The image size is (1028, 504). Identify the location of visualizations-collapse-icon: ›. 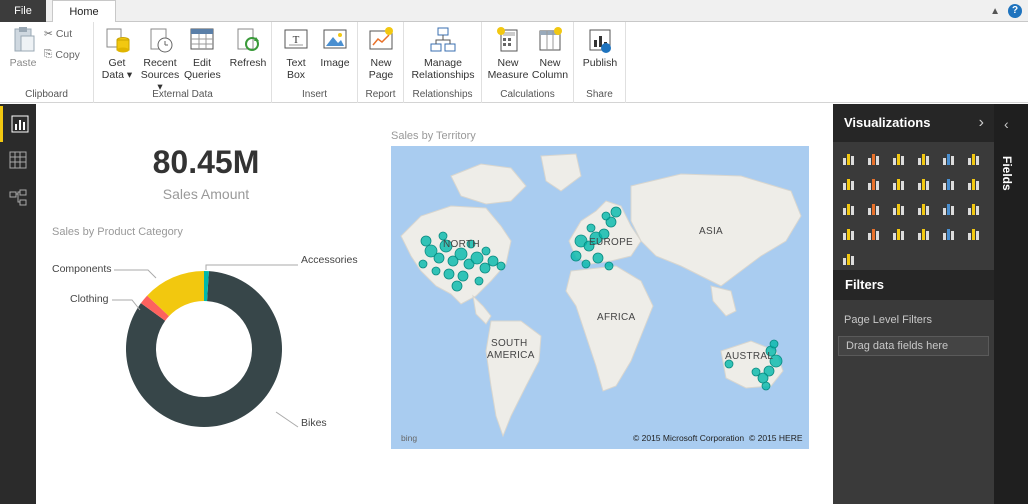
(981, 123).